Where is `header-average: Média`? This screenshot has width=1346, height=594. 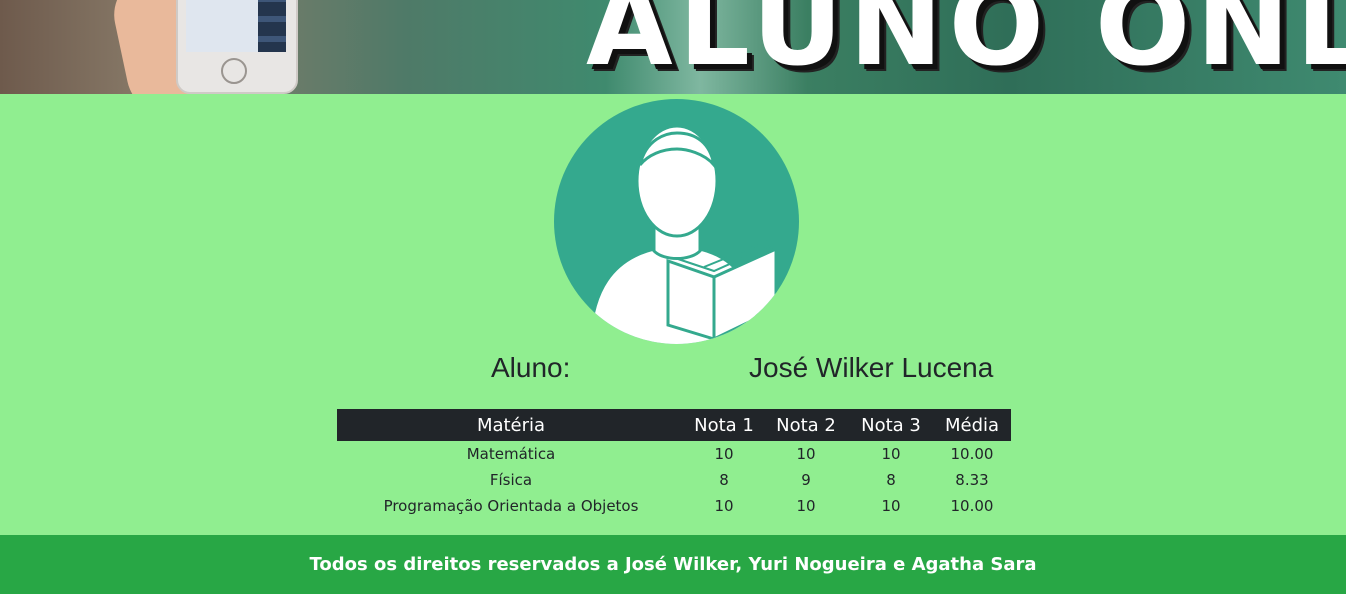 header-average: Média is located at coordinates (972, 425).